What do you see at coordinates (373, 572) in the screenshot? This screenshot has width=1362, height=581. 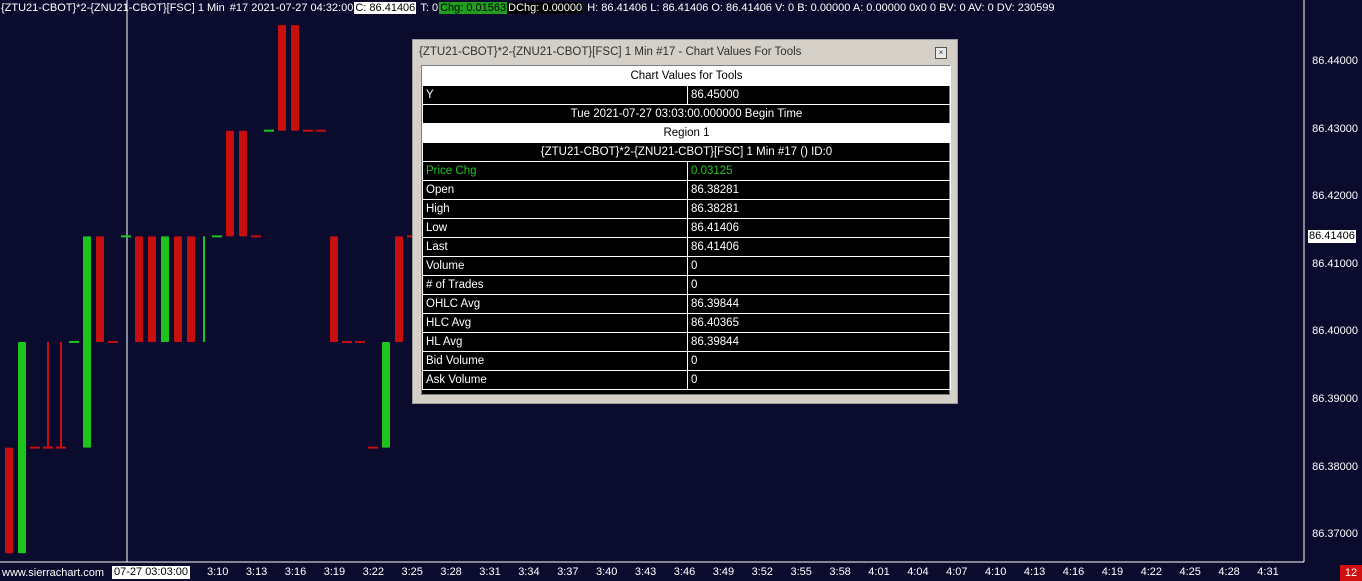 I see `time-tick-label: 3:22` at bounding box center [373, 572].